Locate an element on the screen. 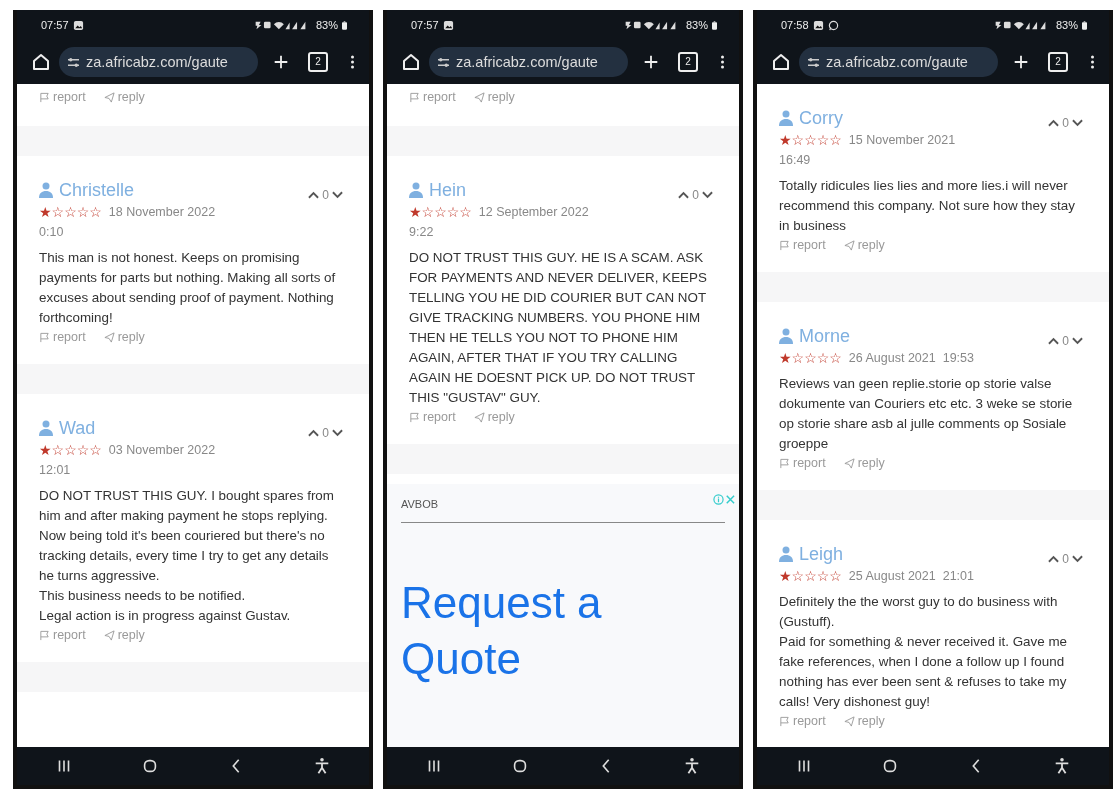 The width and height of the screenshot is (1115, 789). reviewer-name: Morne is located at coordinates (825, 336).